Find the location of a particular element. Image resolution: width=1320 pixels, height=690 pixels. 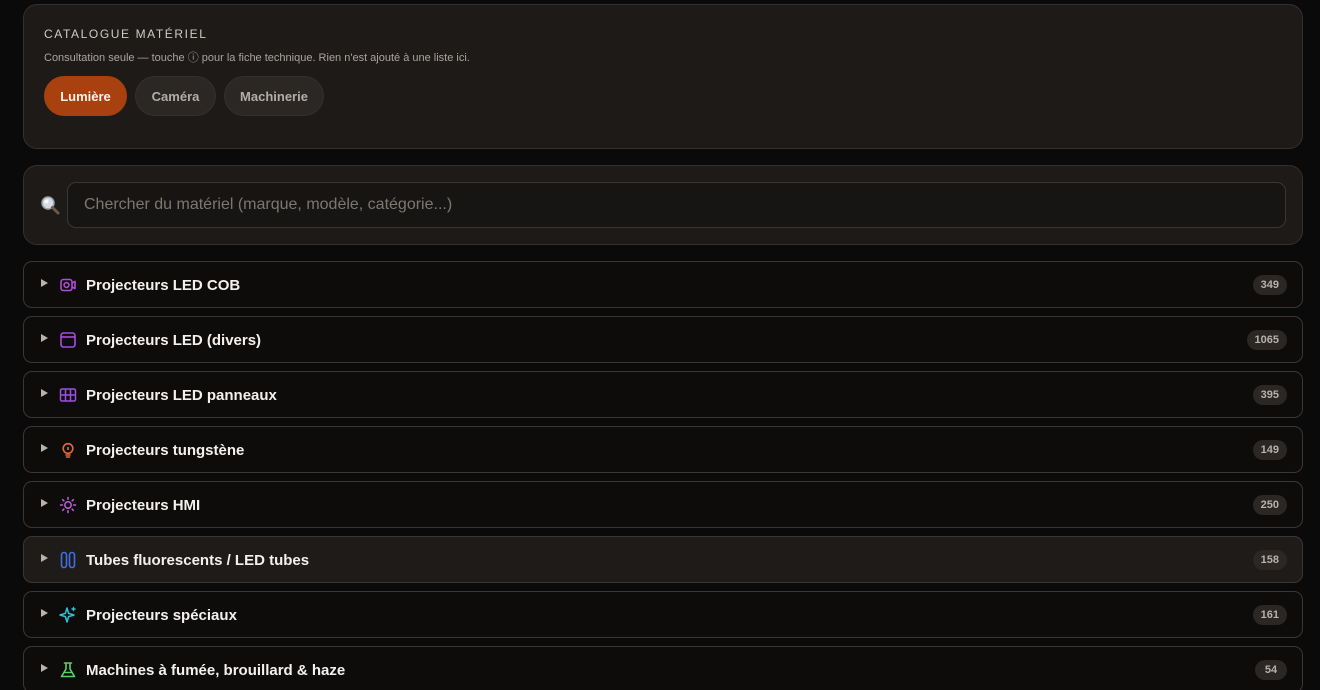

search-card is located at coordinates (663, 205).